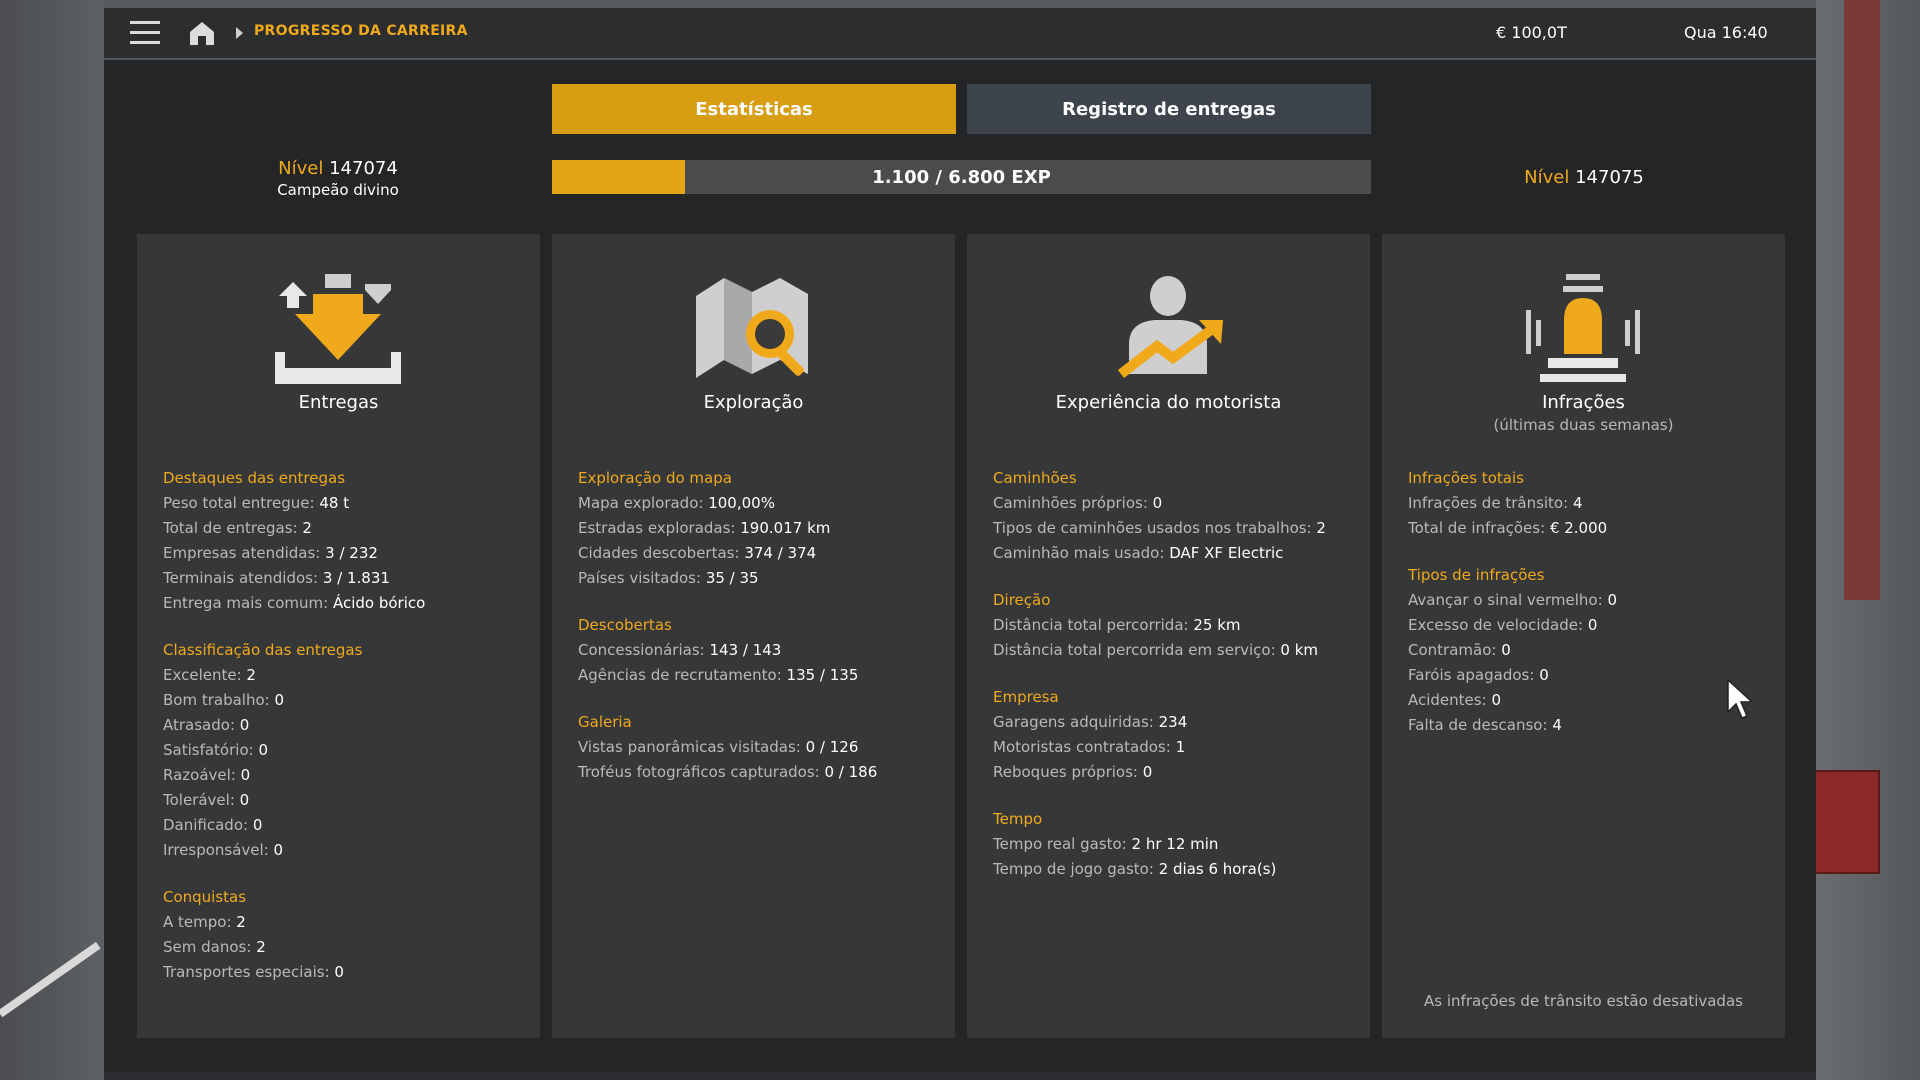 This screenshot has height=1080, width=1920. Describe the element at coordinates (1173, 503) in the screenshot. I see `stat-row: Caminhões próprios: 0` at that location.